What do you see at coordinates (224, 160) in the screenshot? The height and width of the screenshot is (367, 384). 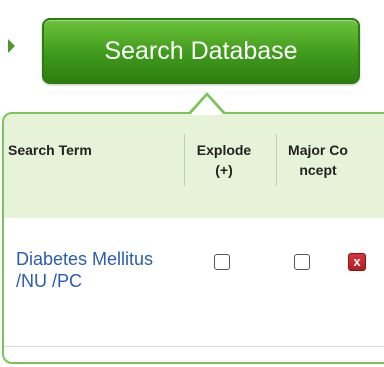 I see `column-header-explode: Explode (+)` at bounding box center [224, 160].